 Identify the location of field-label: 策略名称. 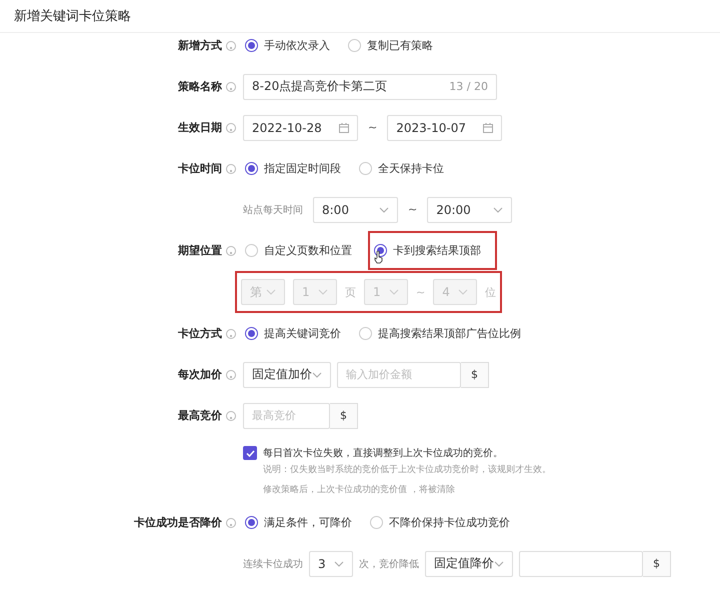
(200, 86).